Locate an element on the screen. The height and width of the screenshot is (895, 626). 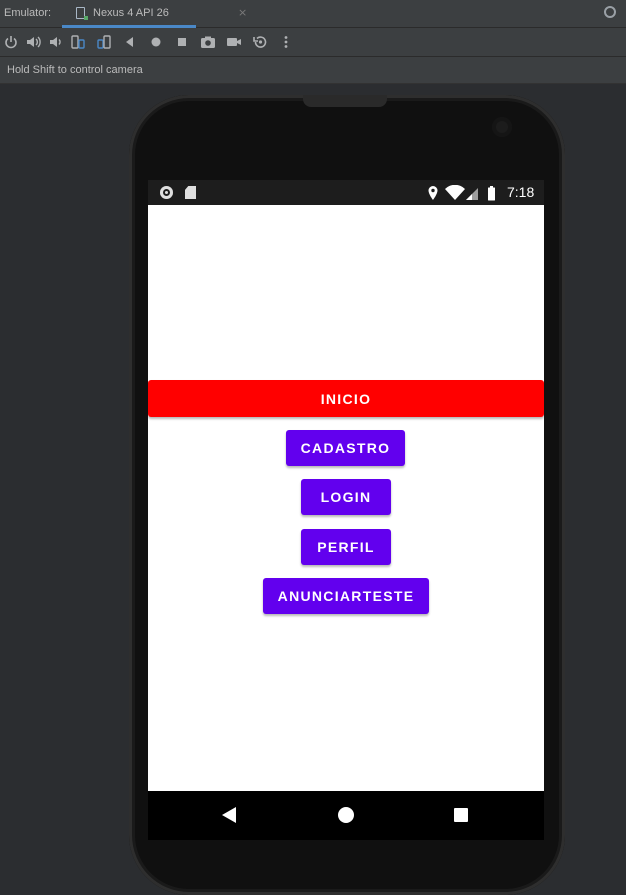
nav-home-icon is located at coordinates (346, 815).